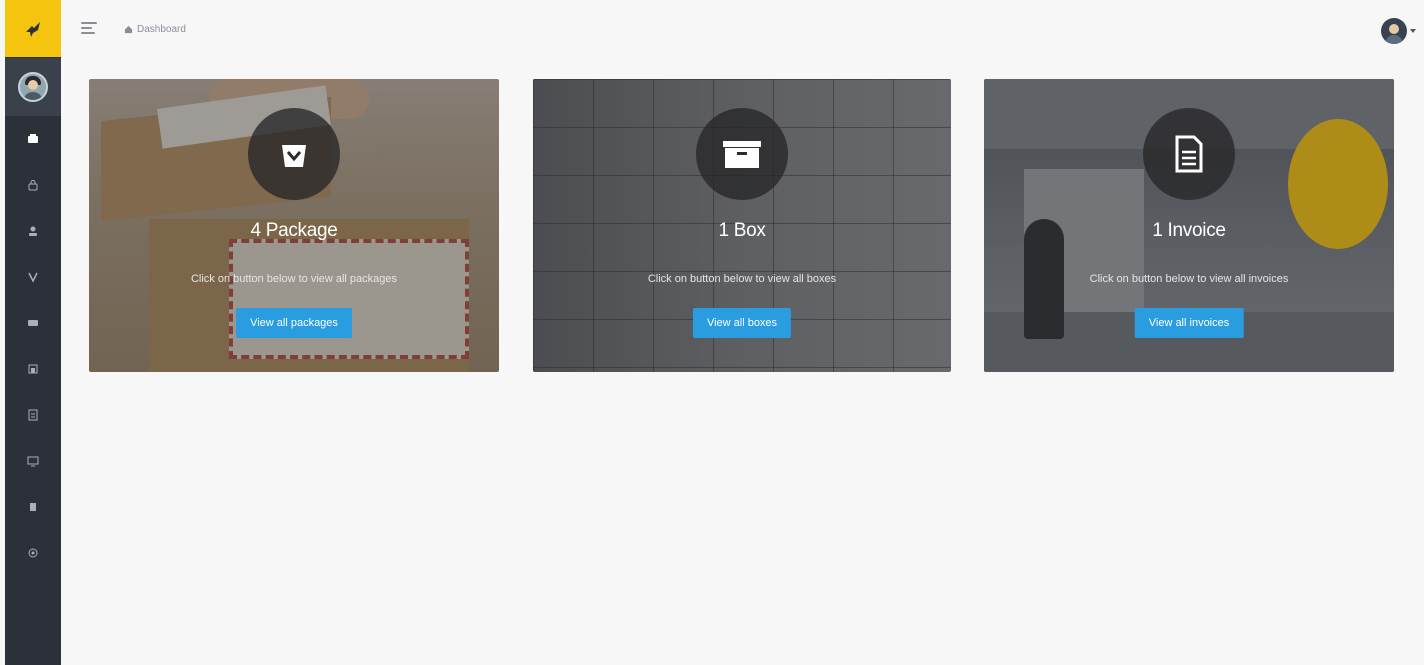  What do you see at coordinates (742, 323) in the screenshot?
I see `view-all-boxes-button: View all boxes` at bounding box center [742, 323].